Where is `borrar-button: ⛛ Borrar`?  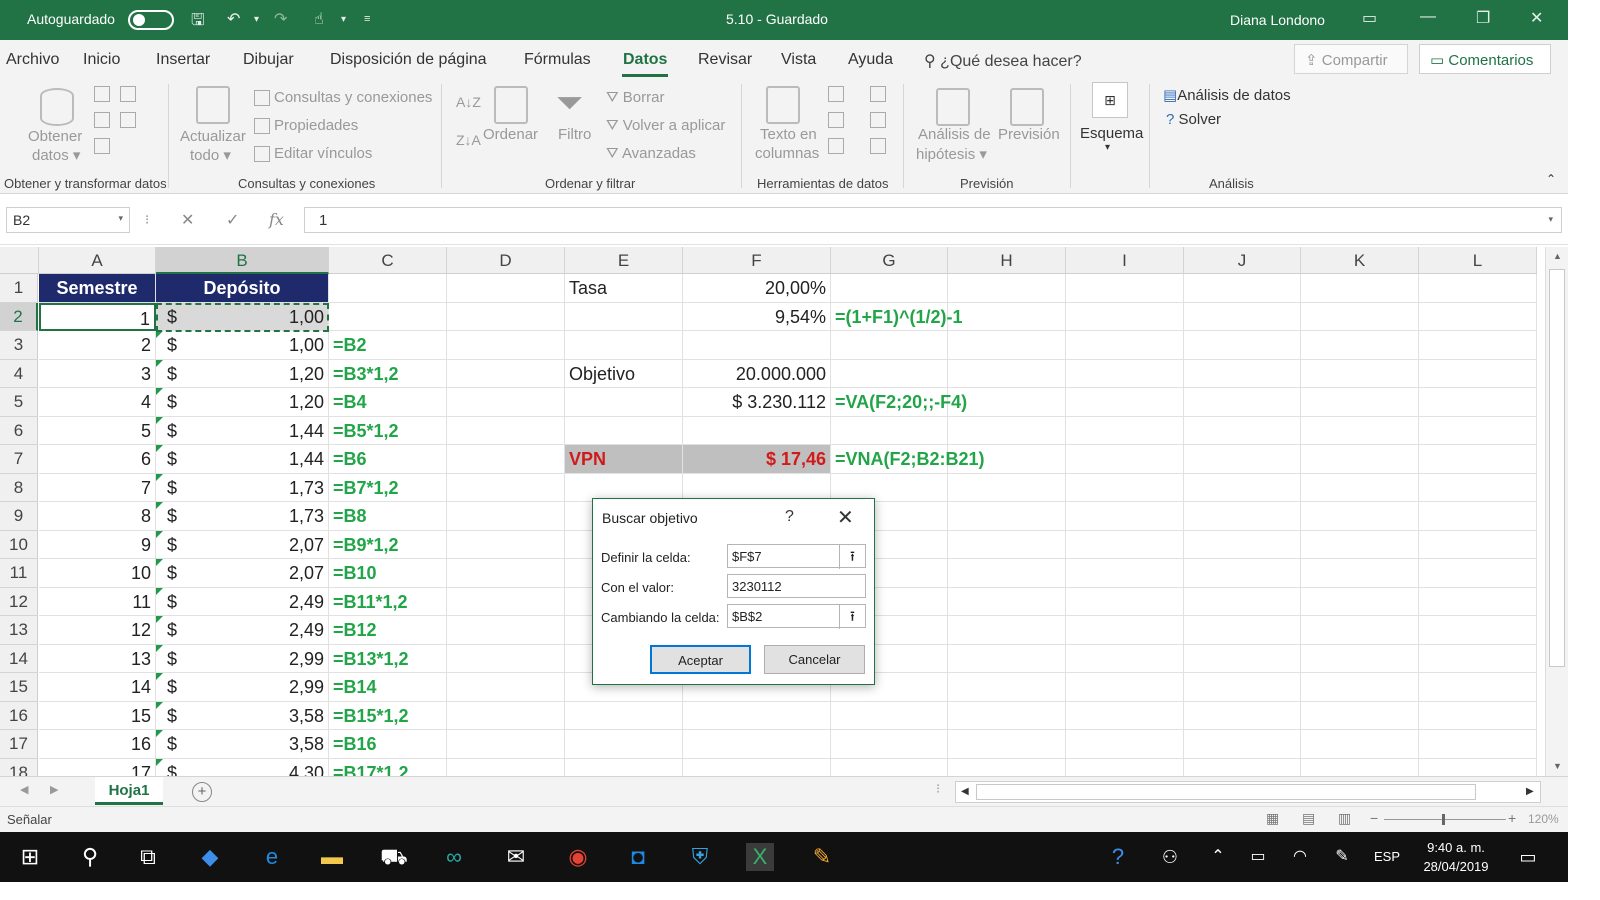
borrar-button: ⛛ Borrar is located at coordinates (635, 97).